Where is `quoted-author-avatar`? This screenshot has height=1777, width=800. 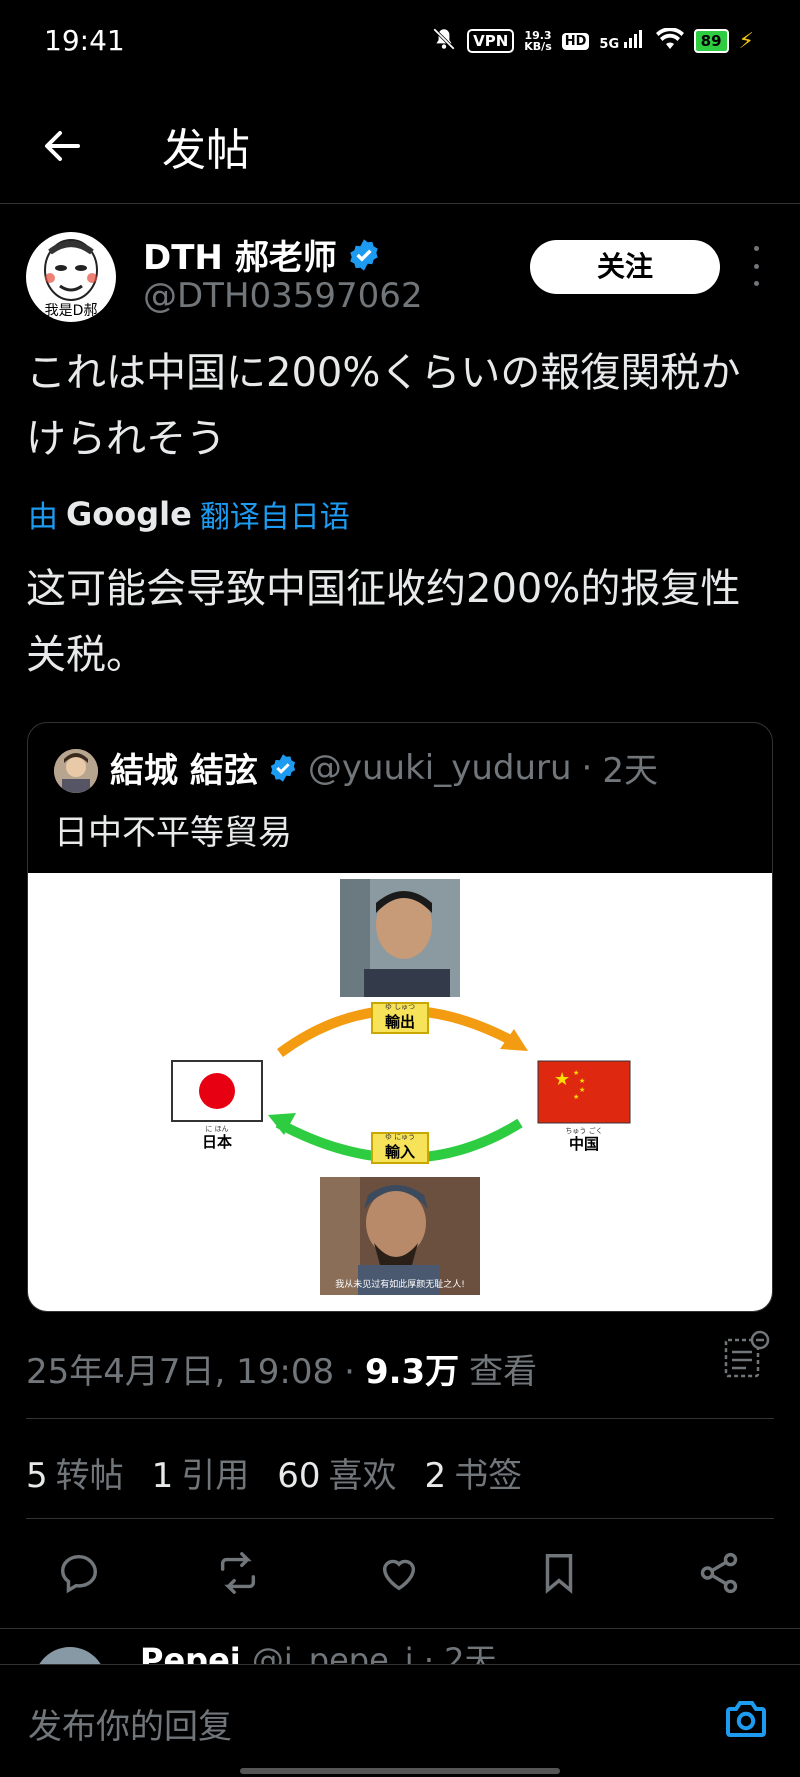
quoted-author-avatar is located at coordinates (76, 771).